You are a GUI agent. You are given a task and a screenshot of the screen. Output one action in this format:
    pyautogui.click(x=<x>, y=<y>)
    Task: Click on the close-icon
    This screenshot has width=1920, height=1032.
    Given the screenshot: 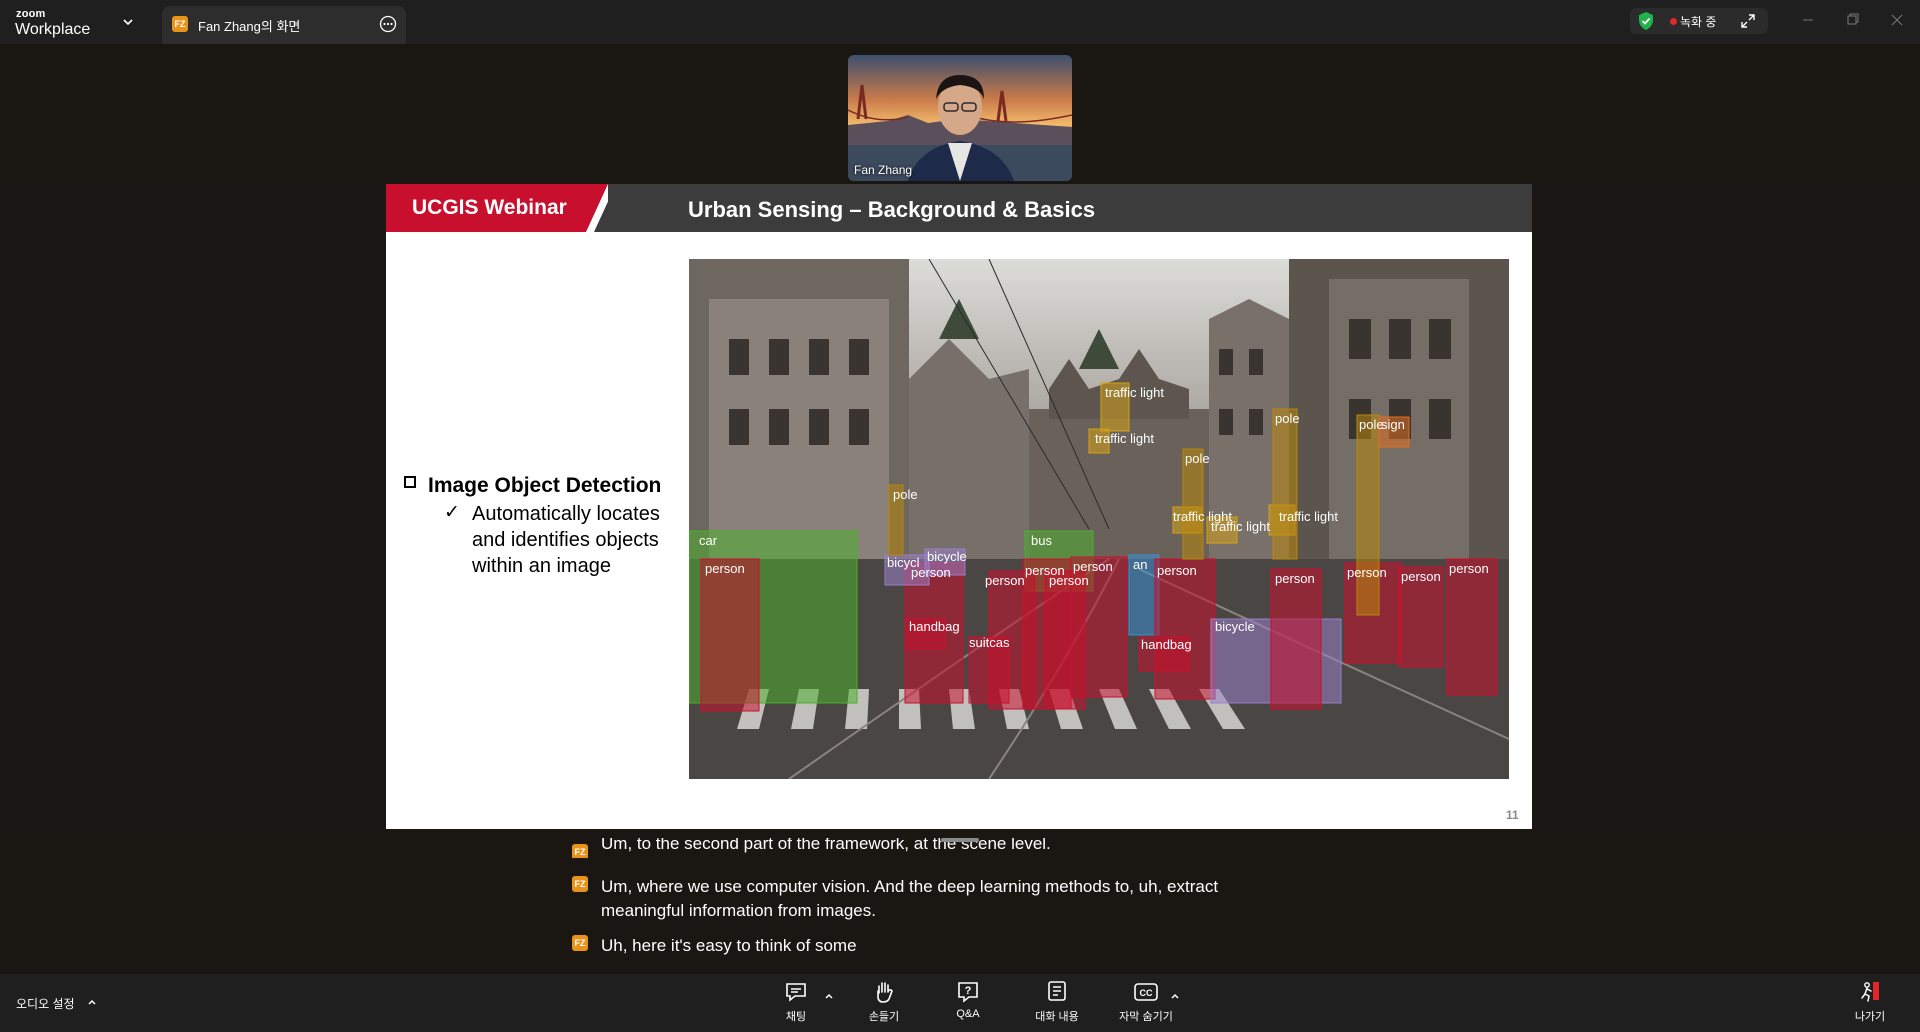 What is the action you would take?
    pyautogui.click(x=1897, y=20)
    